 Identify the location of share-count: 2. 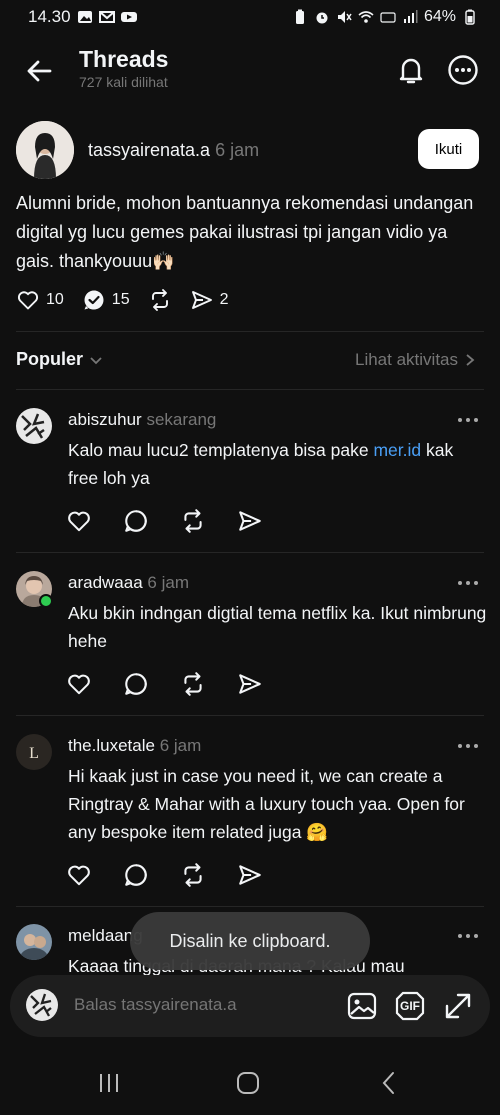
(224, 299).